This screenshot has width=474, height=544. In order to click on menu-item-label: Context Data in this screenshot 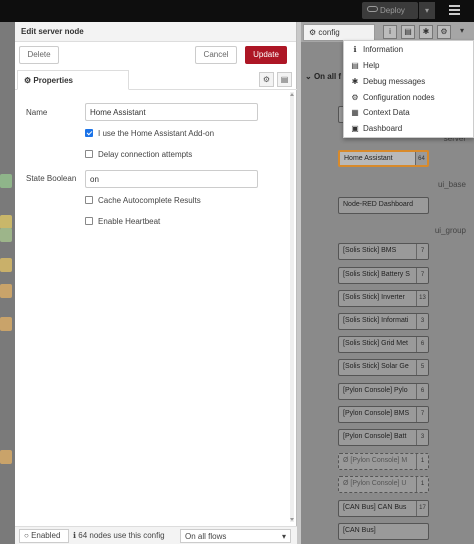, I will do `click(386, 112)`.